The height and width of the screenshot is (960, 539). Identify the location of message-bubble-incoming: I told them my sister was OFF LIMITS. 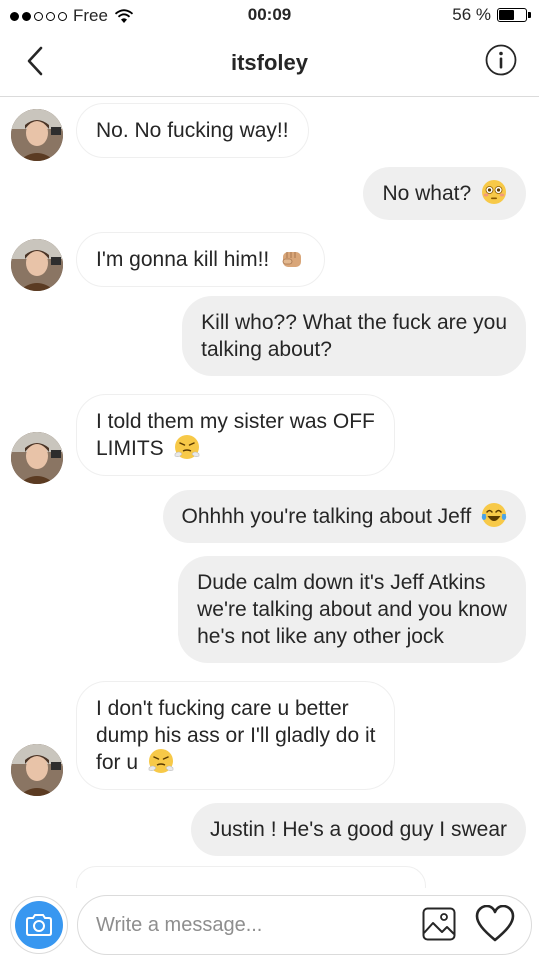
(235, 435).